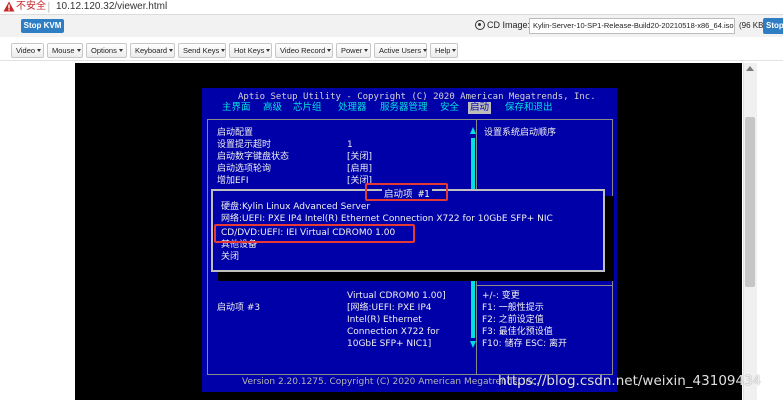 Image resolution: width=783 pixels, height=400 pixels. What do you see at coordinates (473, 344) in the screenshot?
I see `bios-scroll-down-icon` at bounding box center [473, 344].